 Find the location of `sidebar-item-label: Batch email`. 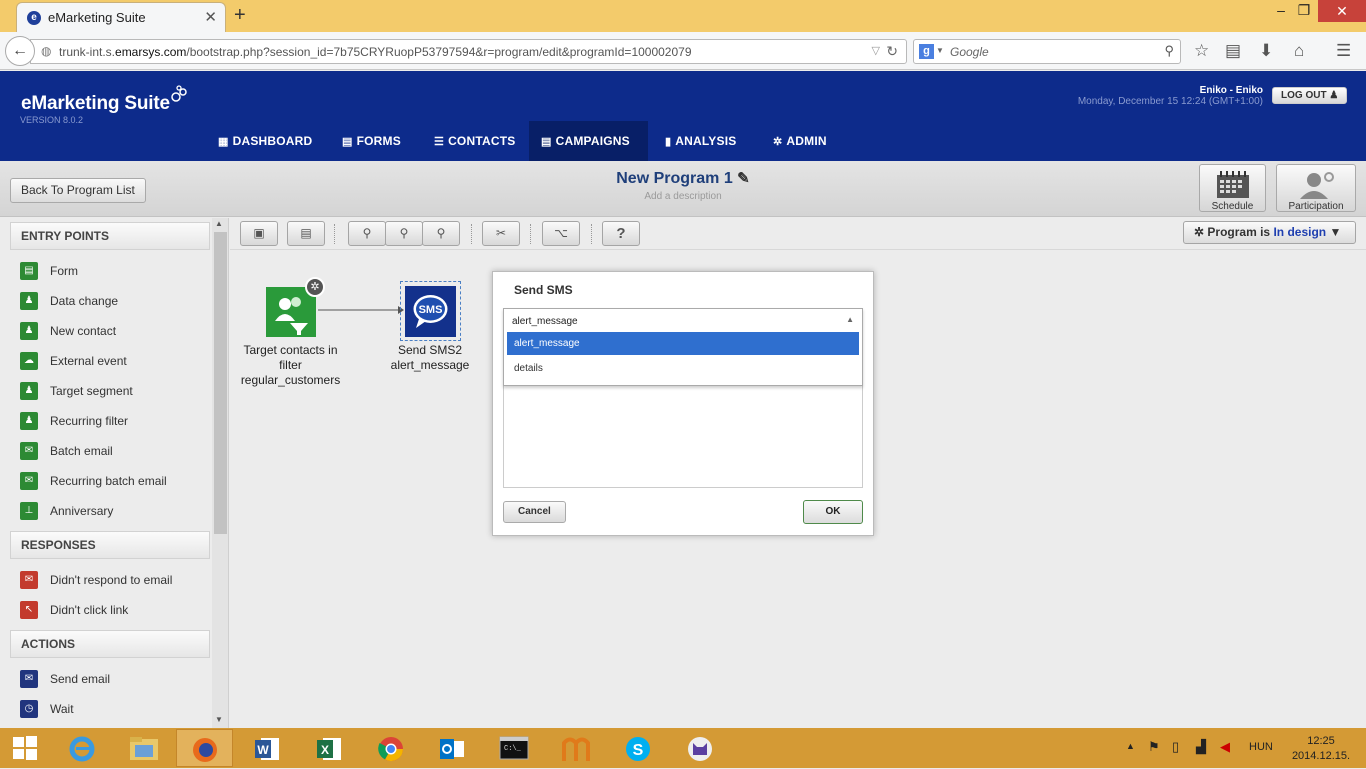

sidebar-item-label: Batch email is located at coordinates (81, 451).